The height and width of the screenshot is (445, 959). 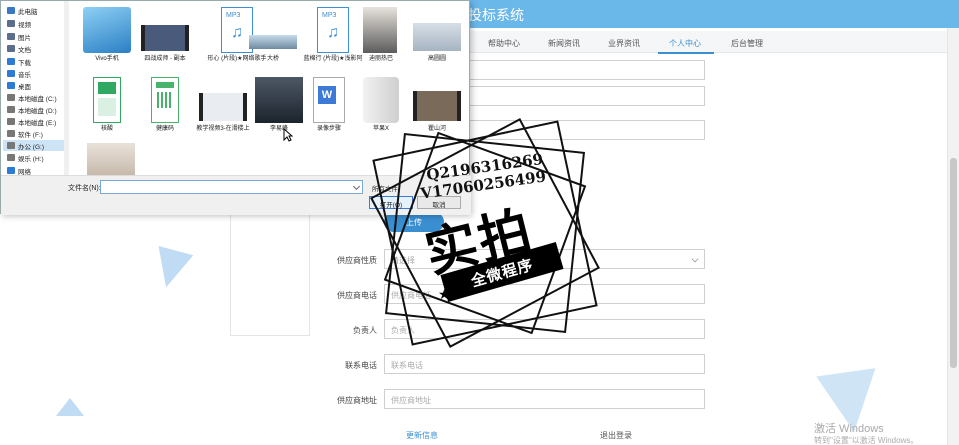 What do you see at coordinates (66, 88) in the screenshot?
I see `nav-pane-scrollbar` at bounding box center [66, 88].